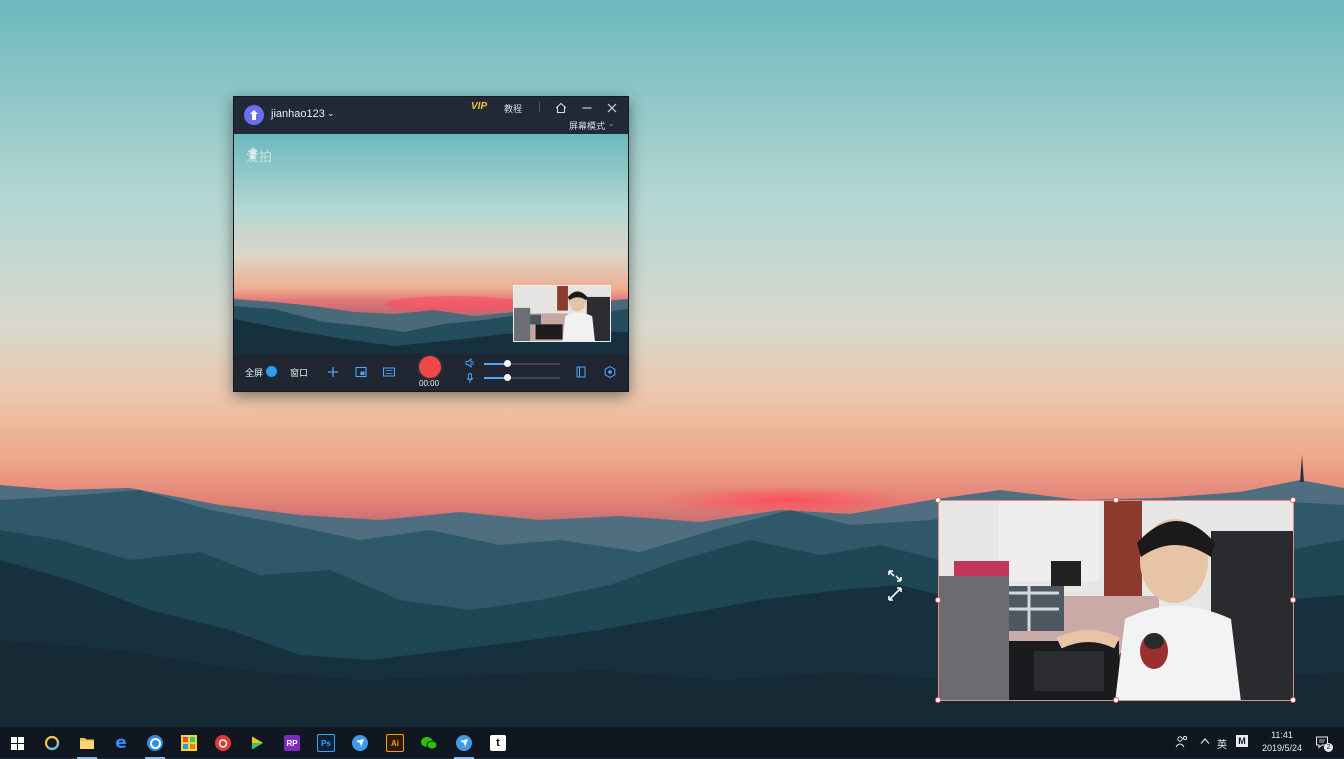 The width and height of the screenshot is (1344, 759). I want to click on fullscreen-toggle, so click(271, 371).